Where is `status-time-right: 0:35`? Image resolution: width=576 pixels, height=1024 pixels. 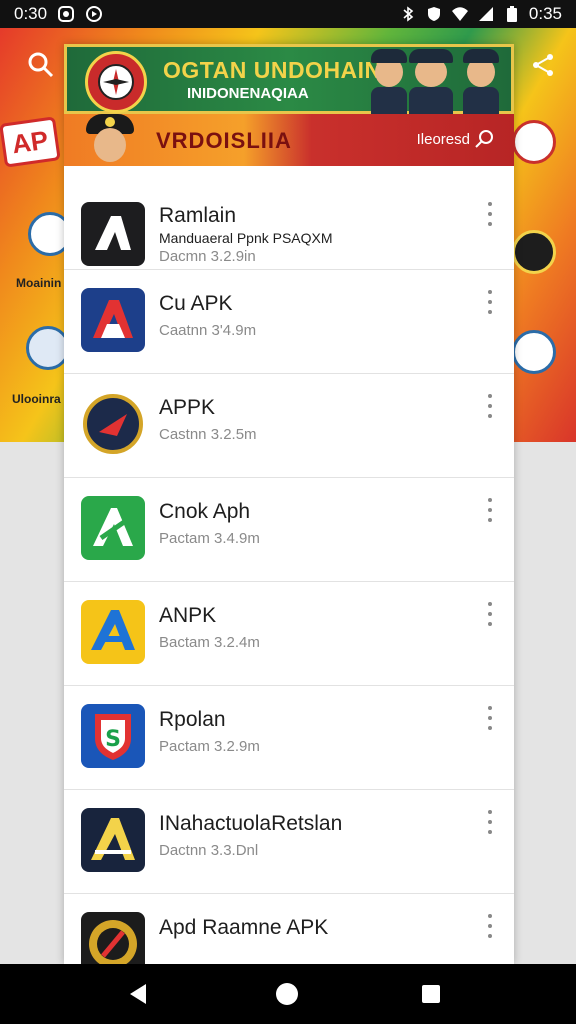
status-time-right: 0:35 is located at coordinates (545, 13).